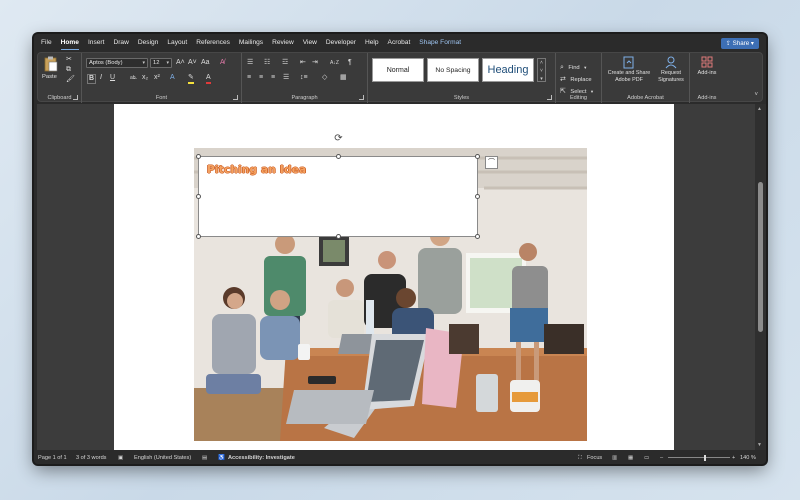  What do you see at coordinates (310, 43) in the screenshot?
I see `tab-view: View` at bounding box center [310, 43].